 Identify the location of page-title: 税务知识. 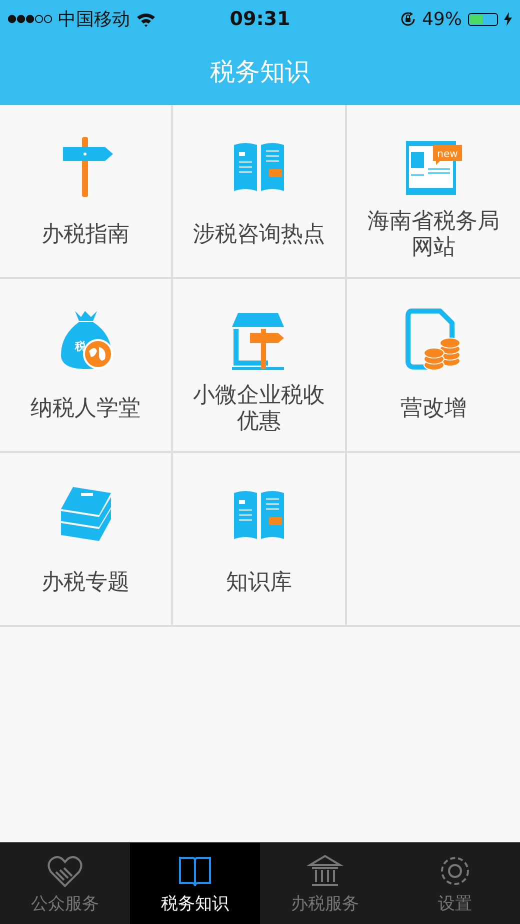
(260, 72).